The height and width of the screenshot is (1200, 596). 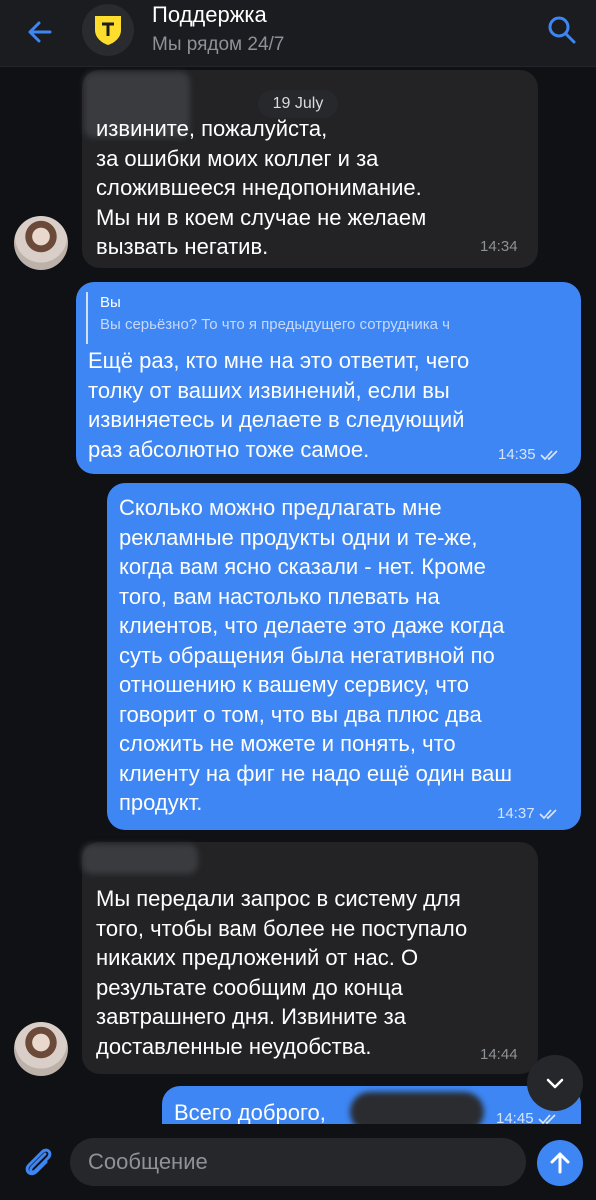 What do you see at coordinates (516, 813) in the screenshot?
I see `message-time-value: 14:37` at bounding box center [516, 813].